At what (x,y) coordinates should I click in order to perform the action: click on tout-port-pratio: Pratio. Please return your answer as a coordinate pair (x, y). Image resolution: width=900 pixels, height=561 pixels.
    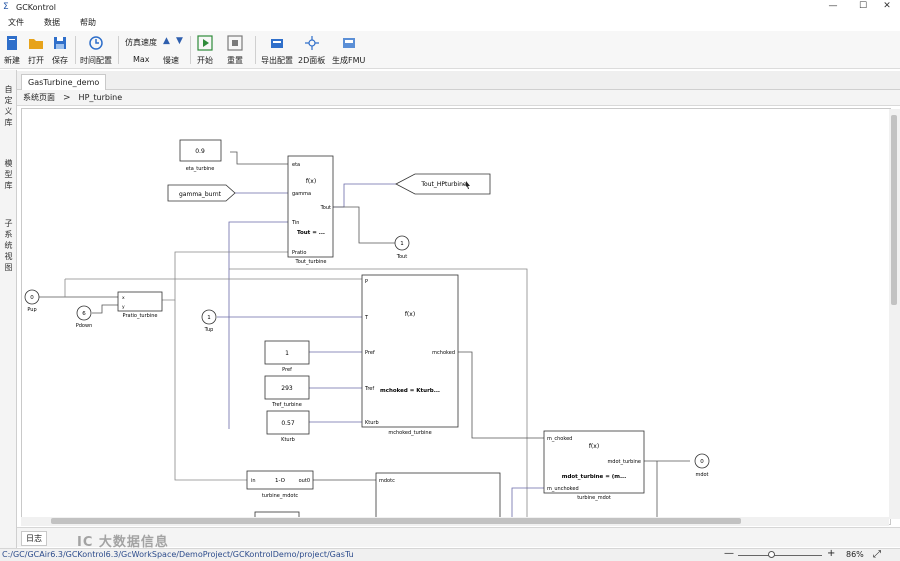
    Looking at the image, I should click on (299, 253).